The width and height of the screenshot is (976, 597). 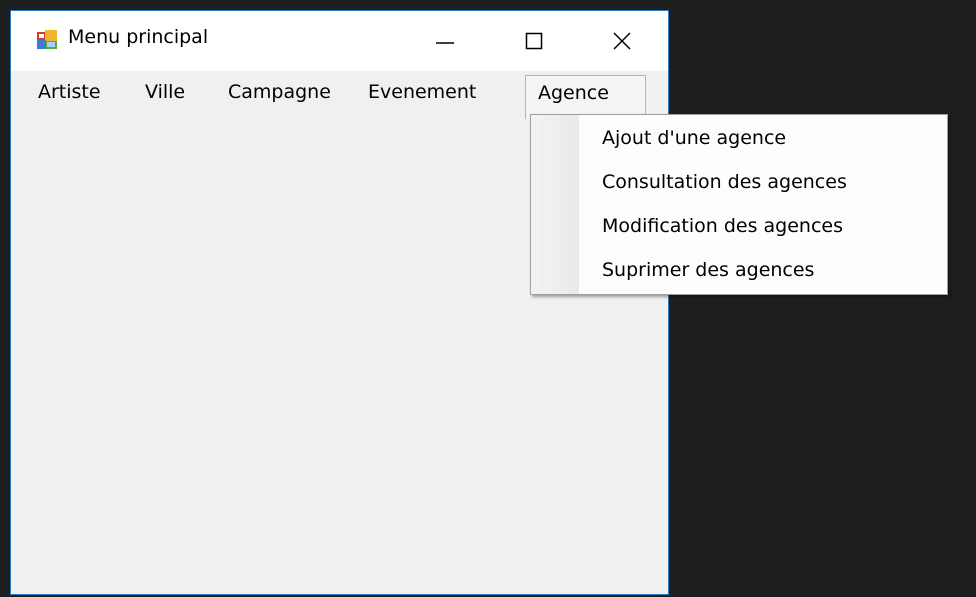 I want to click on menu-campagne: Campagne, so click(x=279, y=92).